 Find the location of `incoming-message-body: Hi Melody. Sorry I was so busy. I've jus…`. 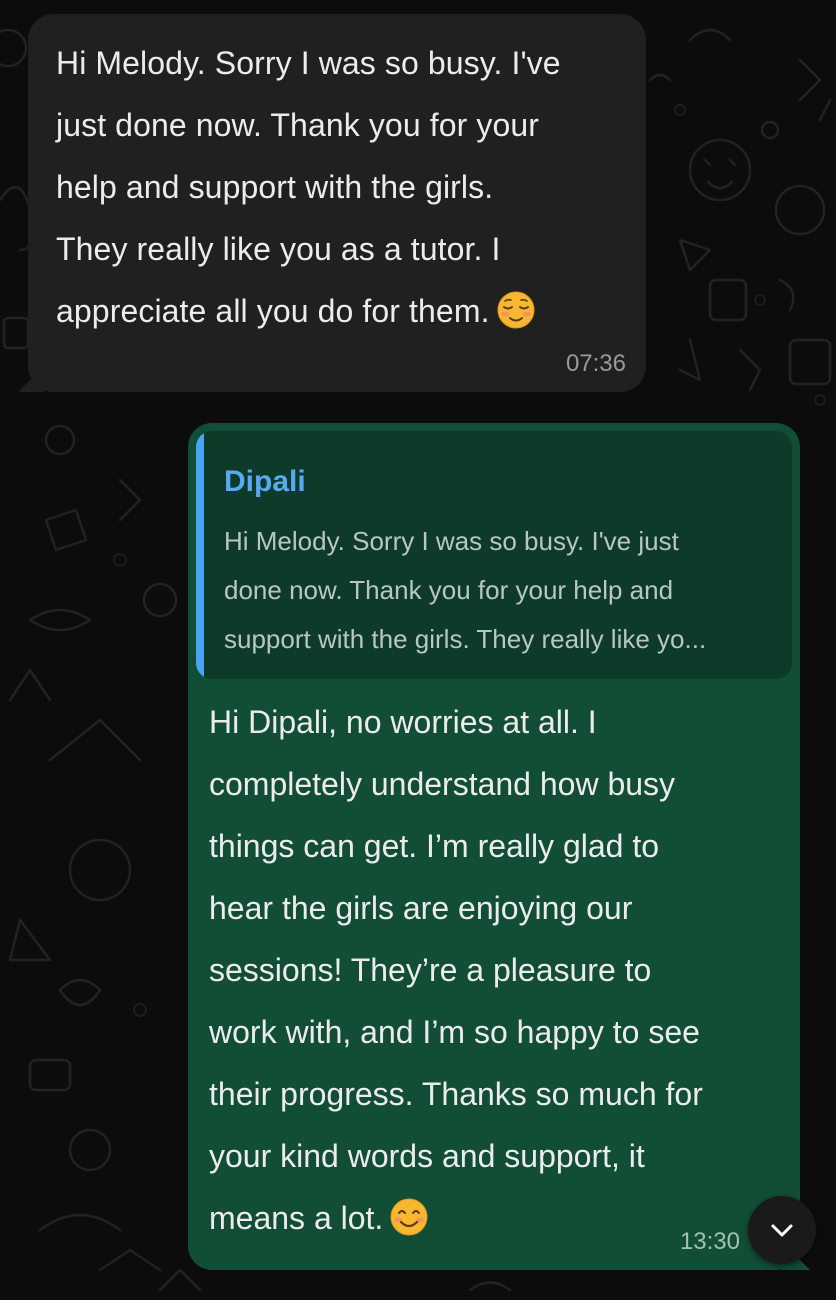

incoming-message-body: Hi Melody. Sorry I was so busy. I've jus… is located at coordinates (308, 187).